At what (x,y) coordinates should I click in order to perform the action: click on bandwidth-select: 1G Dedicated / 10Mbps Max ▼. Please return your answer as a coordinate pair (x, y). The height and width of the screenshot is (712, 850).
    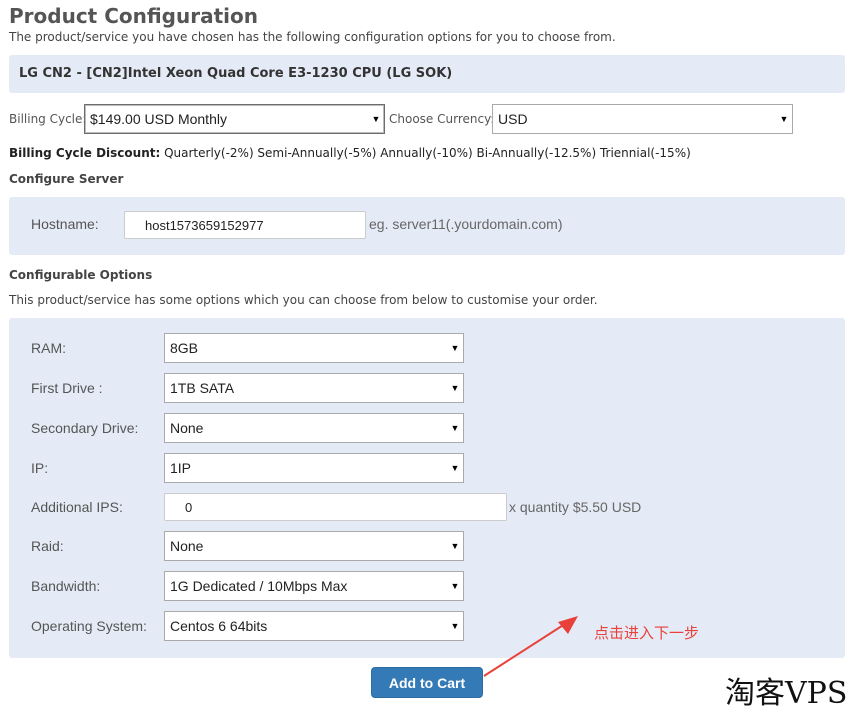
    Looking at the image, I should click on (314, 586).